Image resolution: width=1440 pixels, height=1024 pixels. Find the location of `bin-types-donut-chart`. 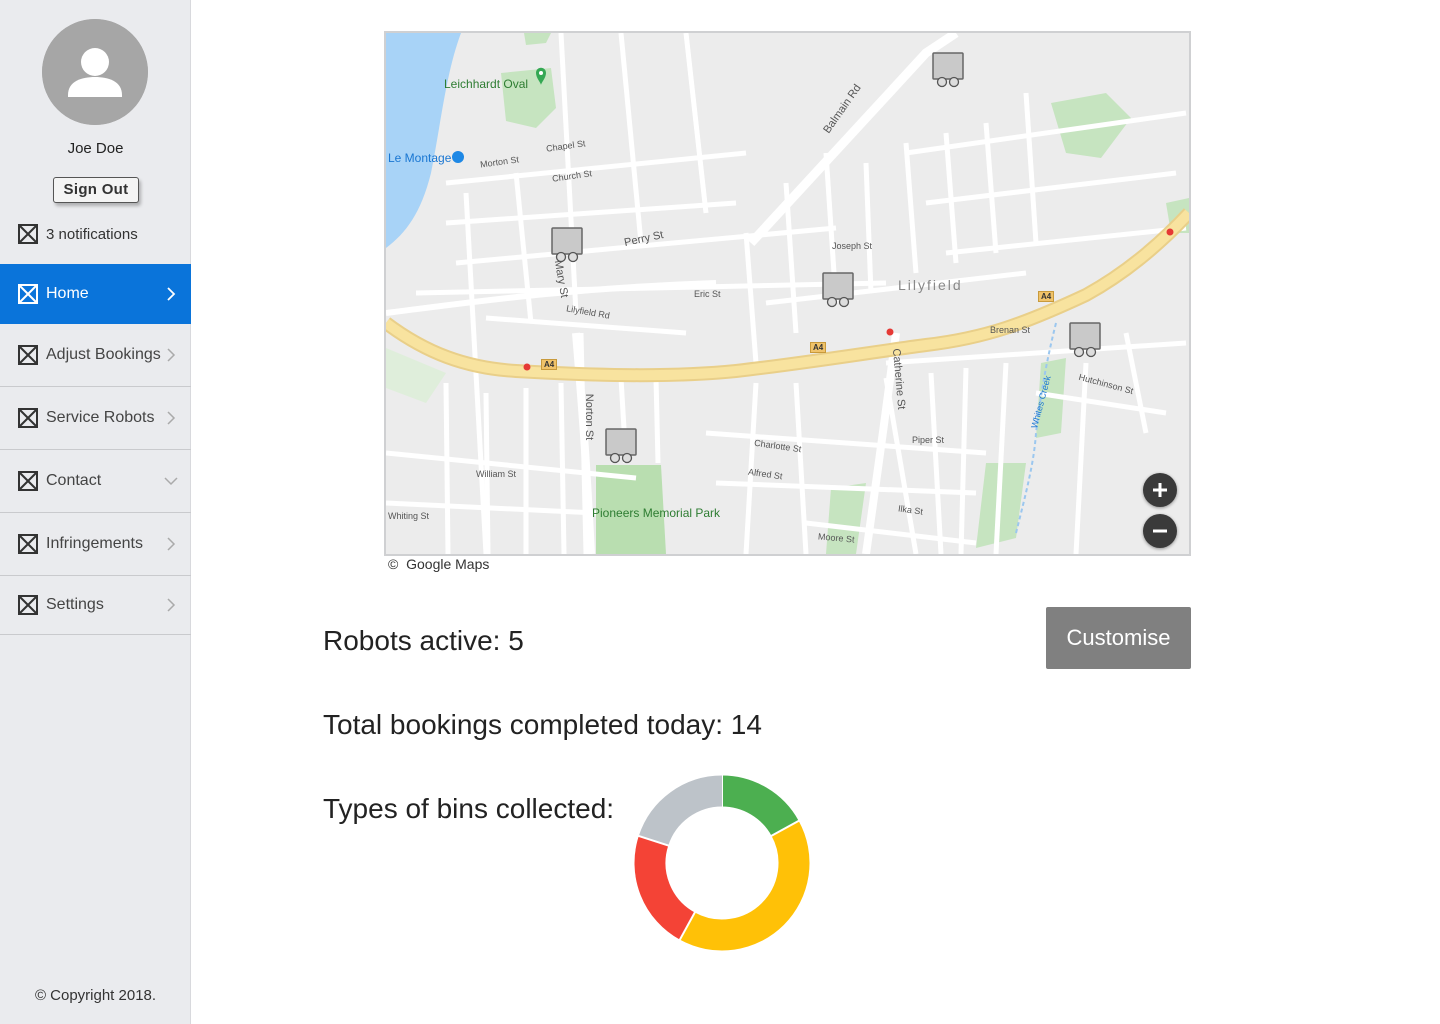

bin-types-donut-chart is located at coordinates (722, 863).